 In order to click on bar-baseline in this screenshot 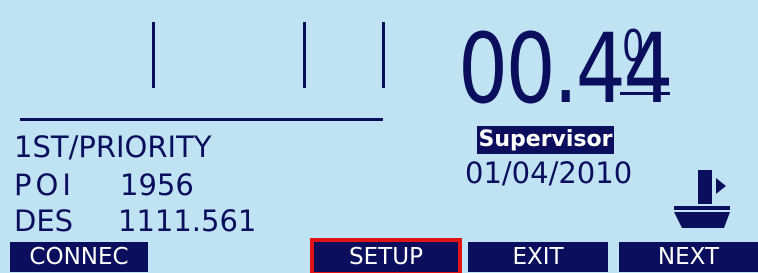, I will do `click(201, 119)`.